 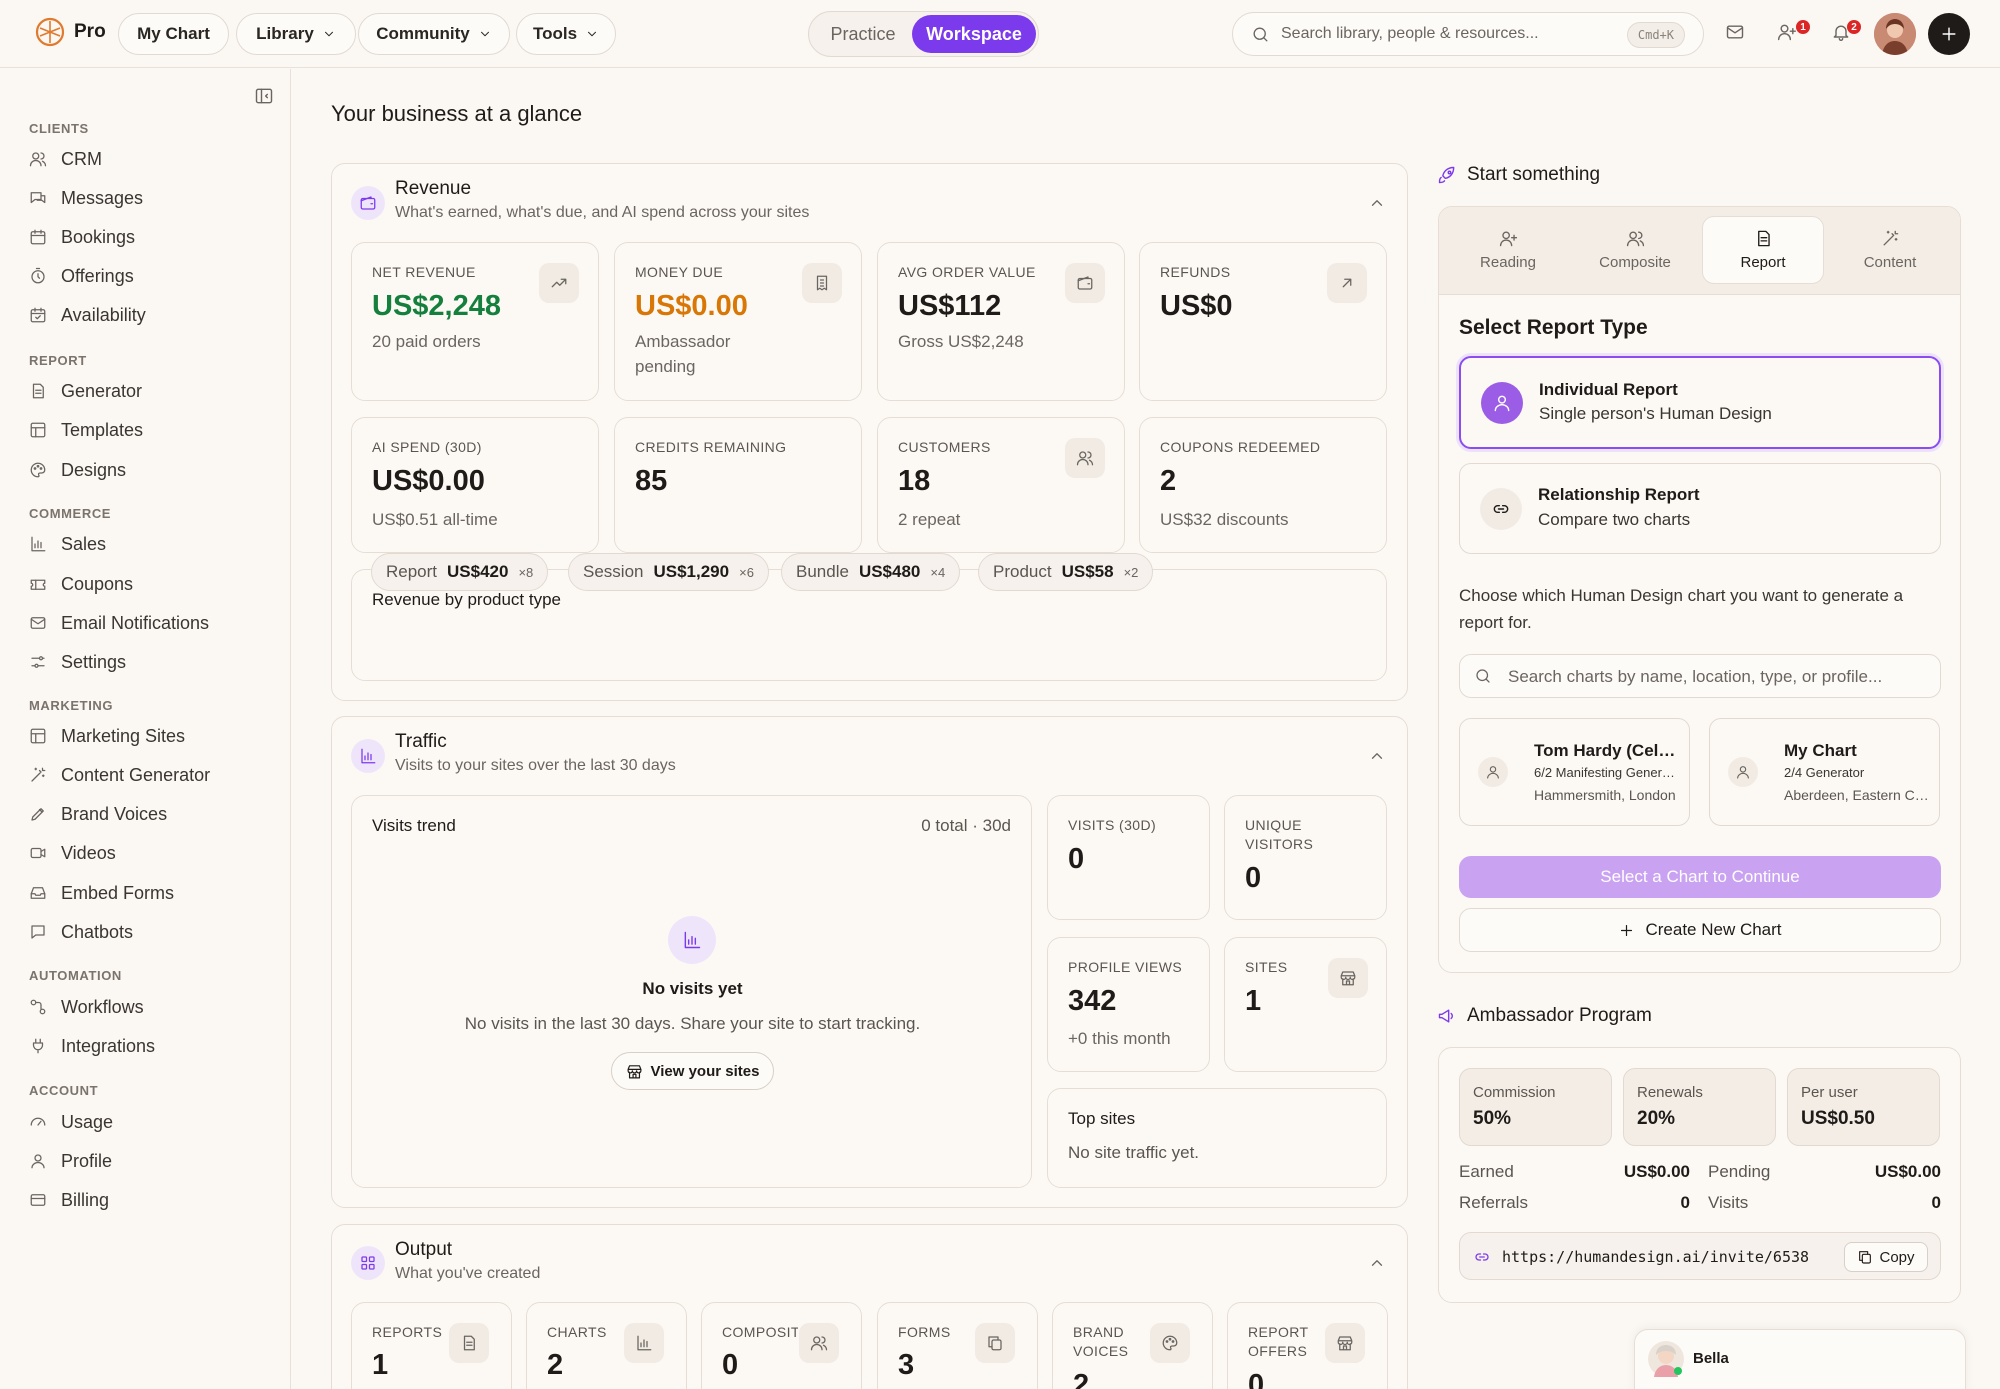 I want to click on chip-value: US$480, so click(x=889, y=571).